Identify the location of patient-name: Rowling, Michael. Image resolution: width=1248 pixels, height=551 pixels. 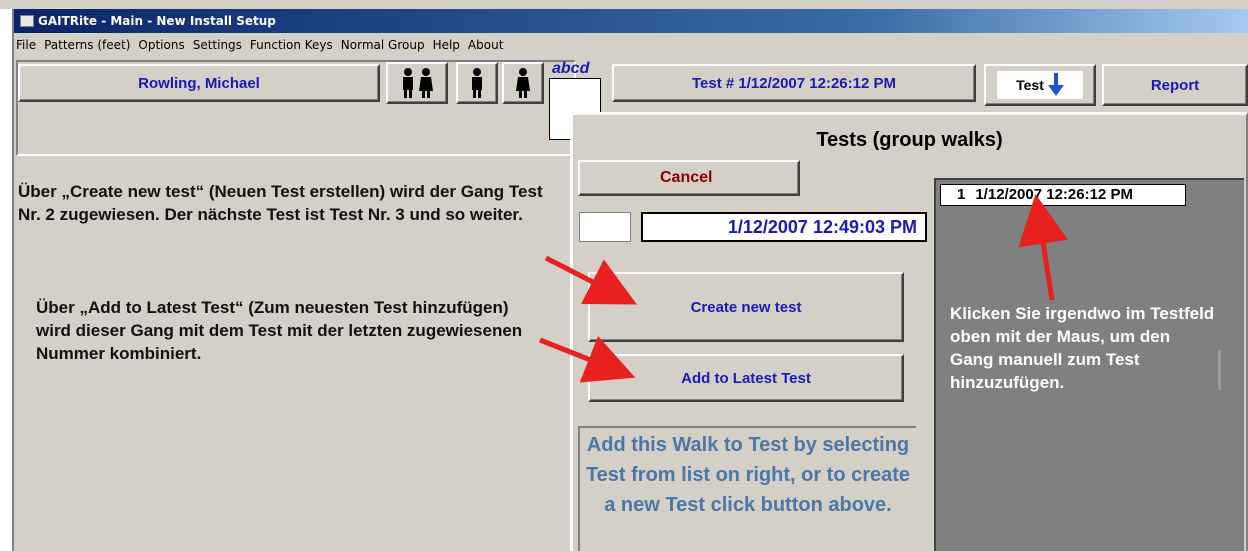
(199, 83).